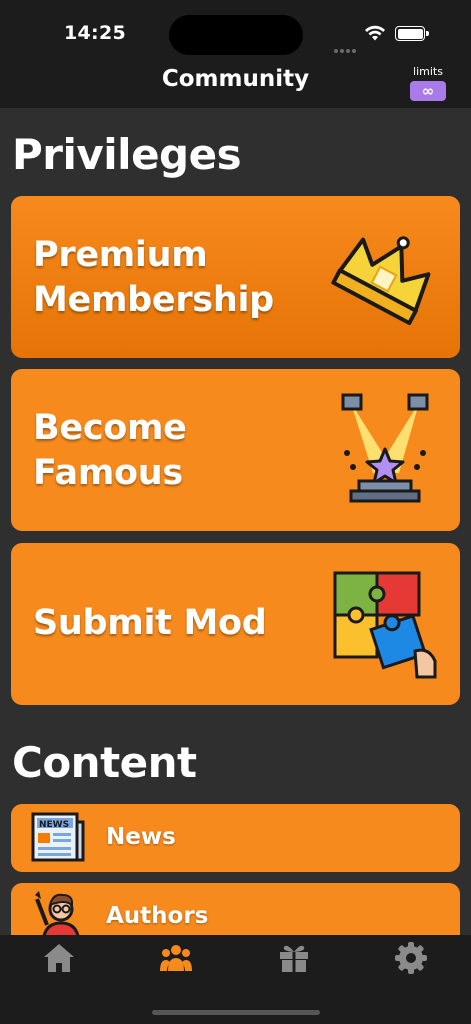 The width and height of the screenshot is (471, 1024). I want to click on submit-mod-label: Submit Mod, so click(150, 623).